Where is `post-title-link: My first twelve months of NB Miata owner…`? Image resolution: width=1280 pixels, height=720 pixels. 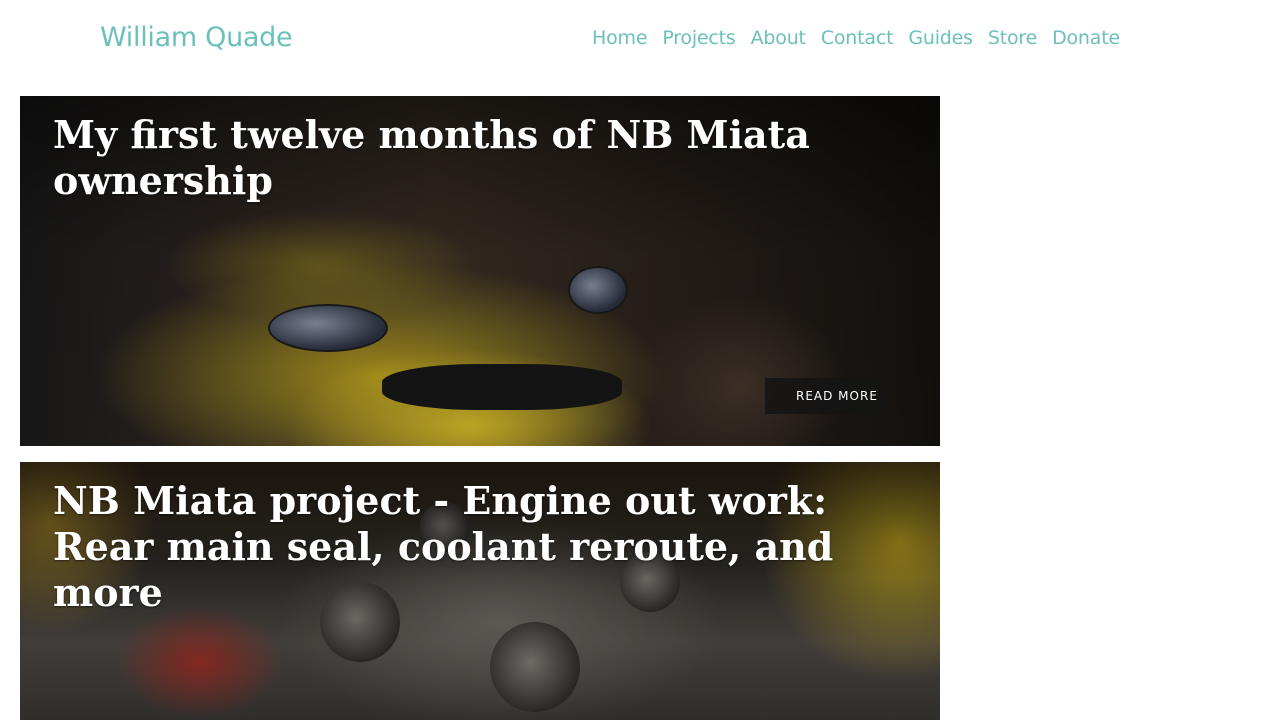
post-title-link: My first twelve months of NB Miata owner… is located at coordinates (453, 158).